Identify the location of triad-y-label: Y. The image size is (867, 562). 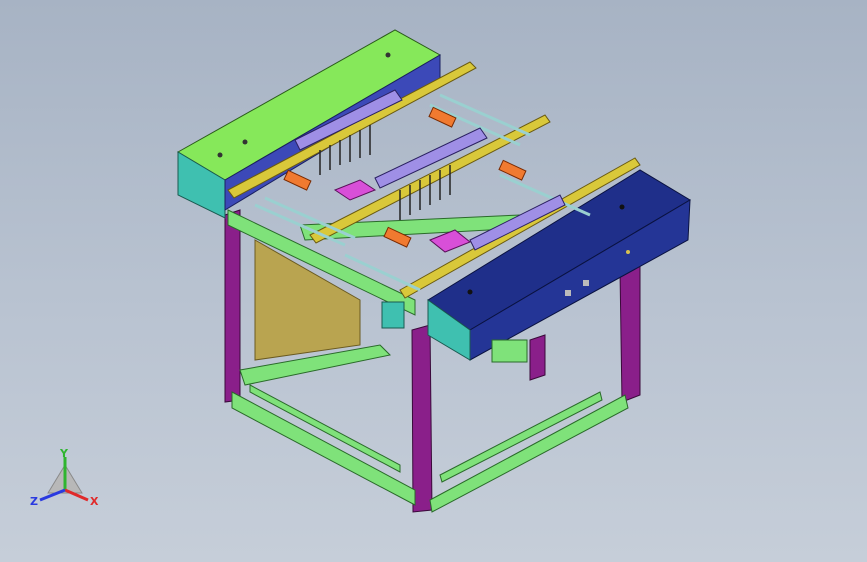
(64, 453).